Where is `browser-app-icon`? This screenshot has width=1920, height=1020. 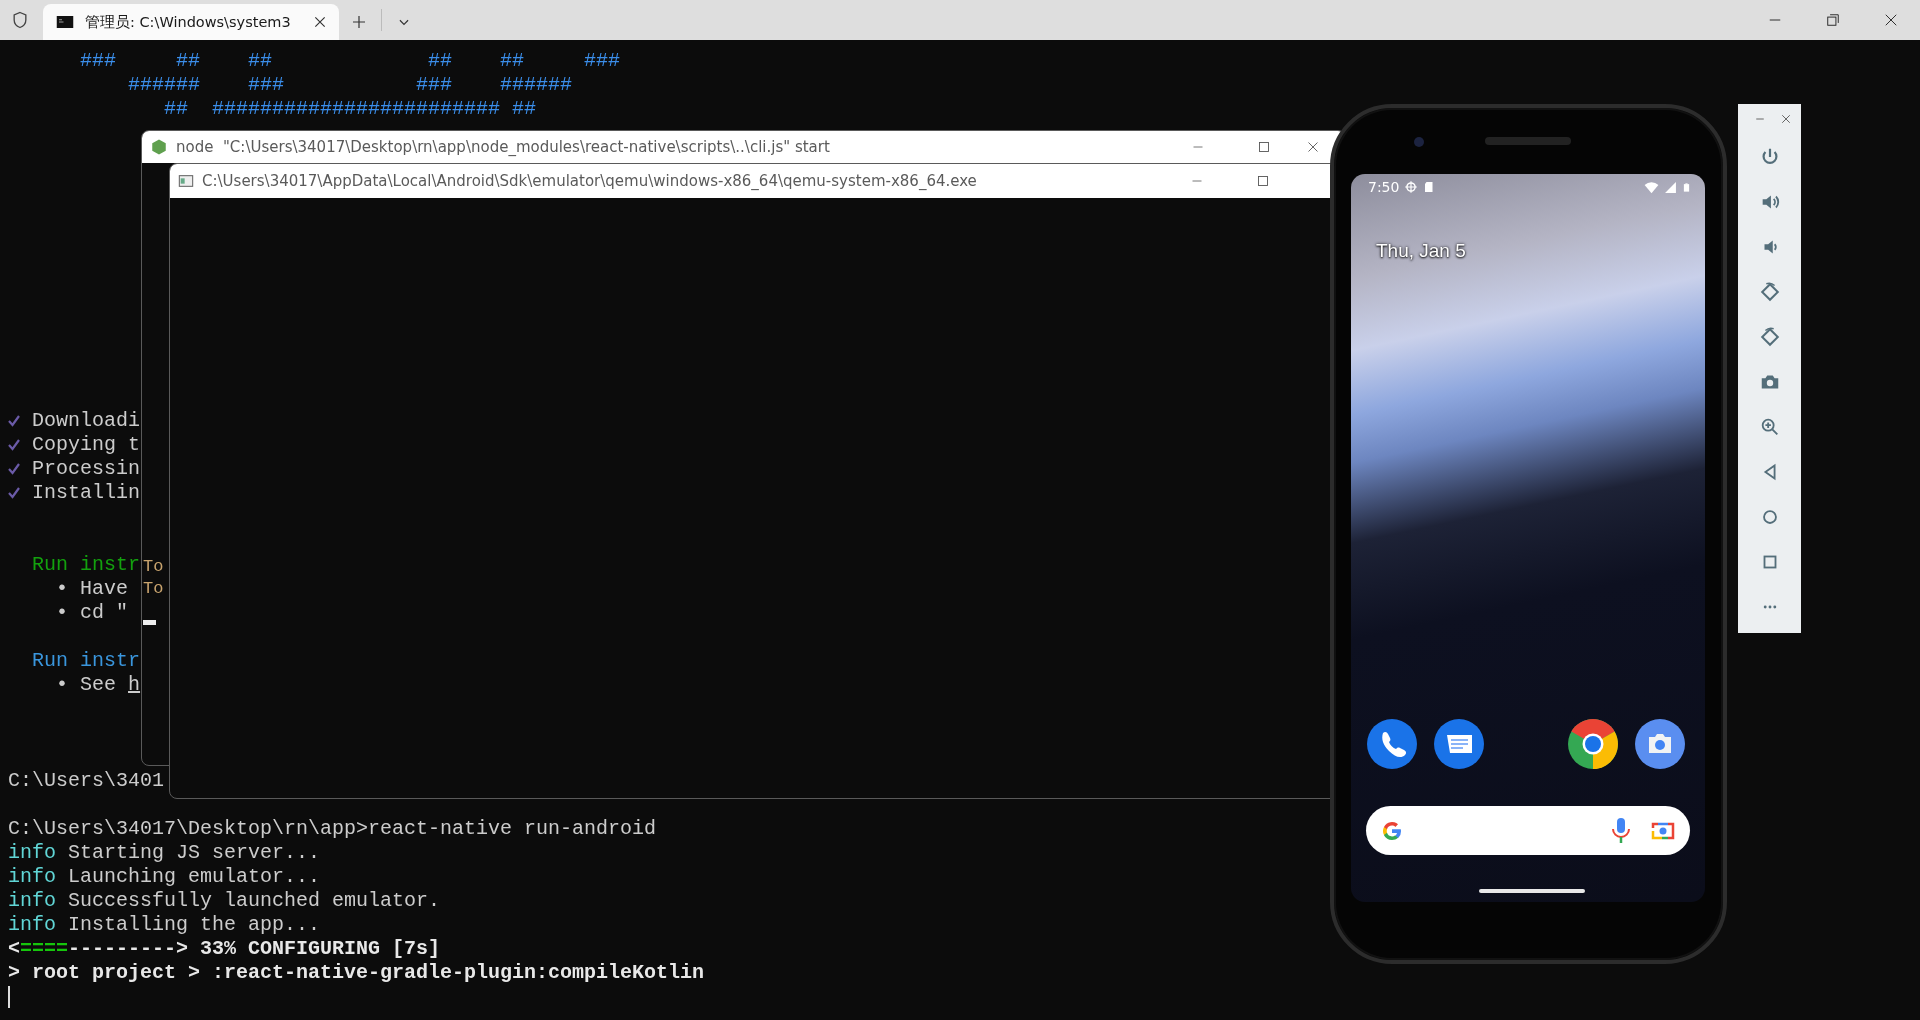 browser-app-icon is located at coordinates (1593, 744).